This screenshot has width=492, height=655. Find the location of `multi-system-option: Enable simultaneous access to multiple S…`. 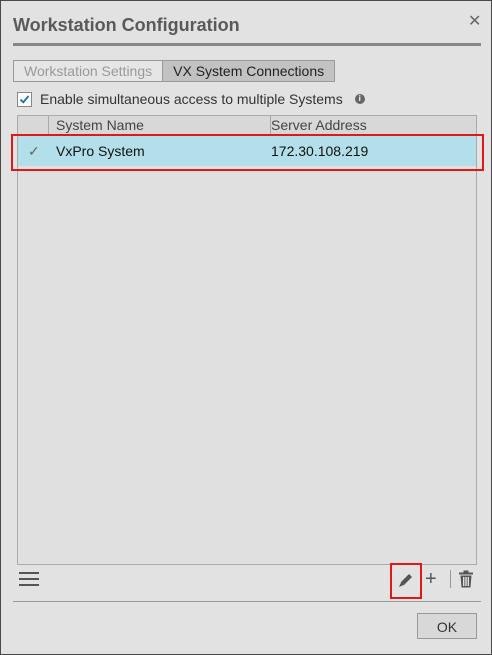

multi-system-option: Enable simultaneous access to multiple S… is located at coordinates (191, 99).